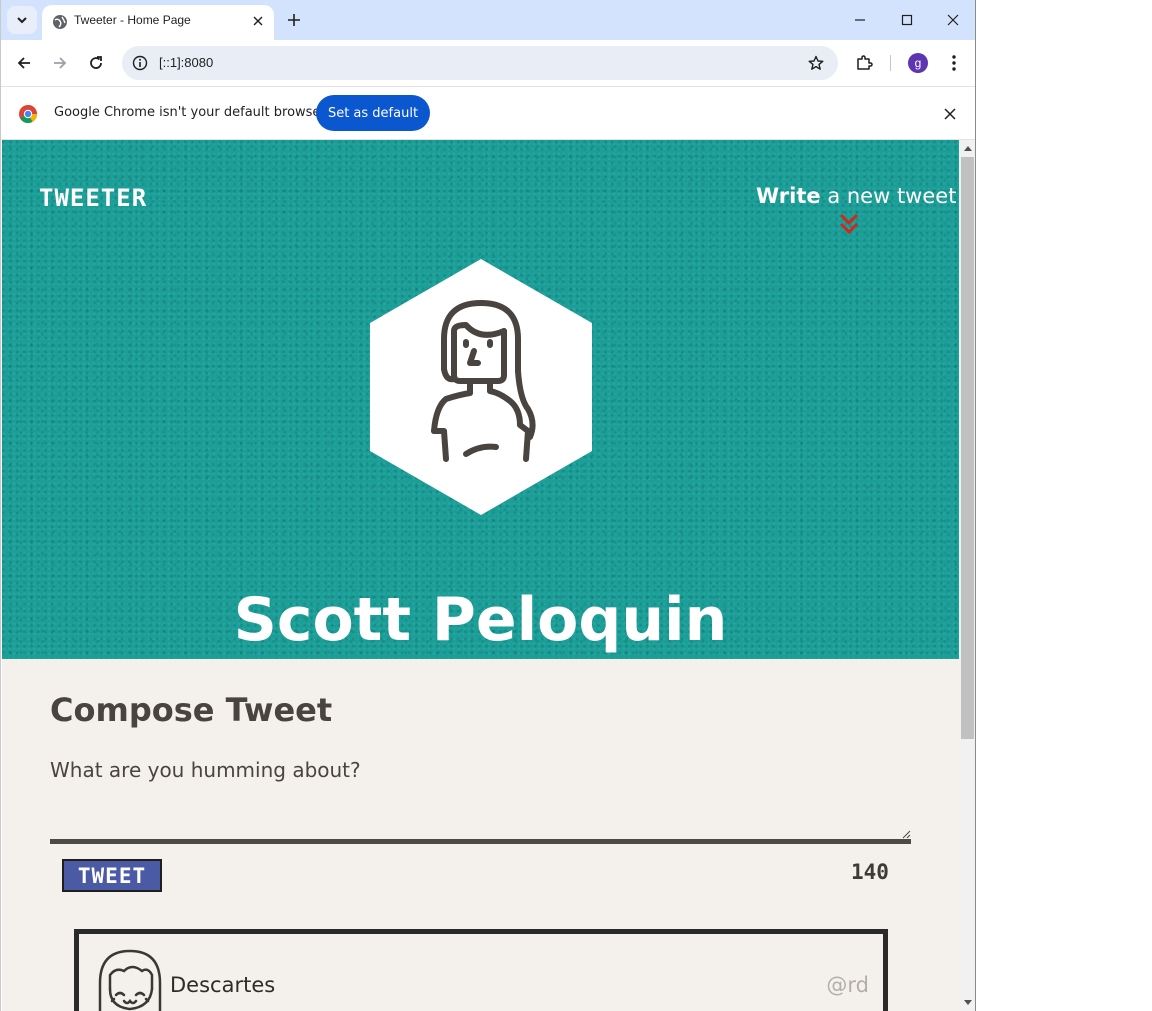 The width and height of the screenshot is (1152, 1011). I want to click on reload-button, so click(96, 63).